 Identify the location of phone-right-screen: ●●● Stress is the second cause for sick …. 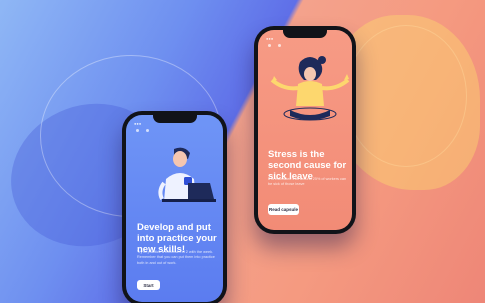
(305, 130).